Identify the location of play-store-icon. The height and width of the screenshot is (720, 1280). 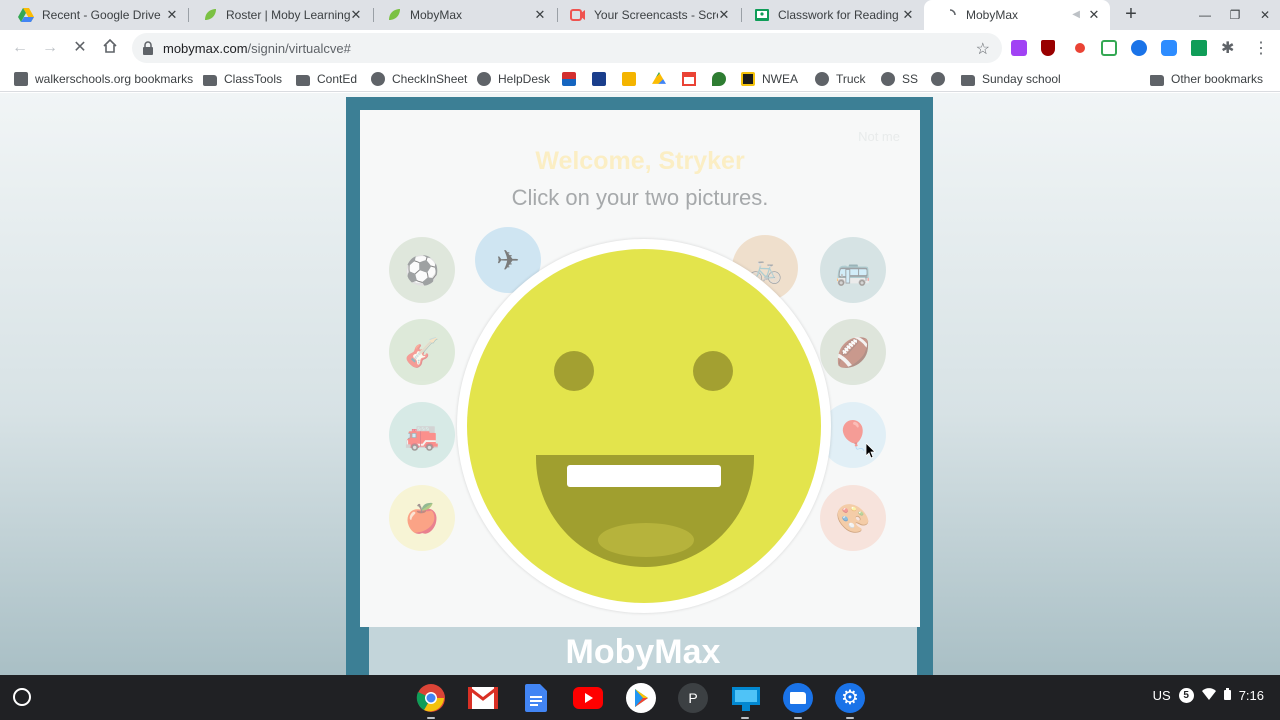
(641, 698).